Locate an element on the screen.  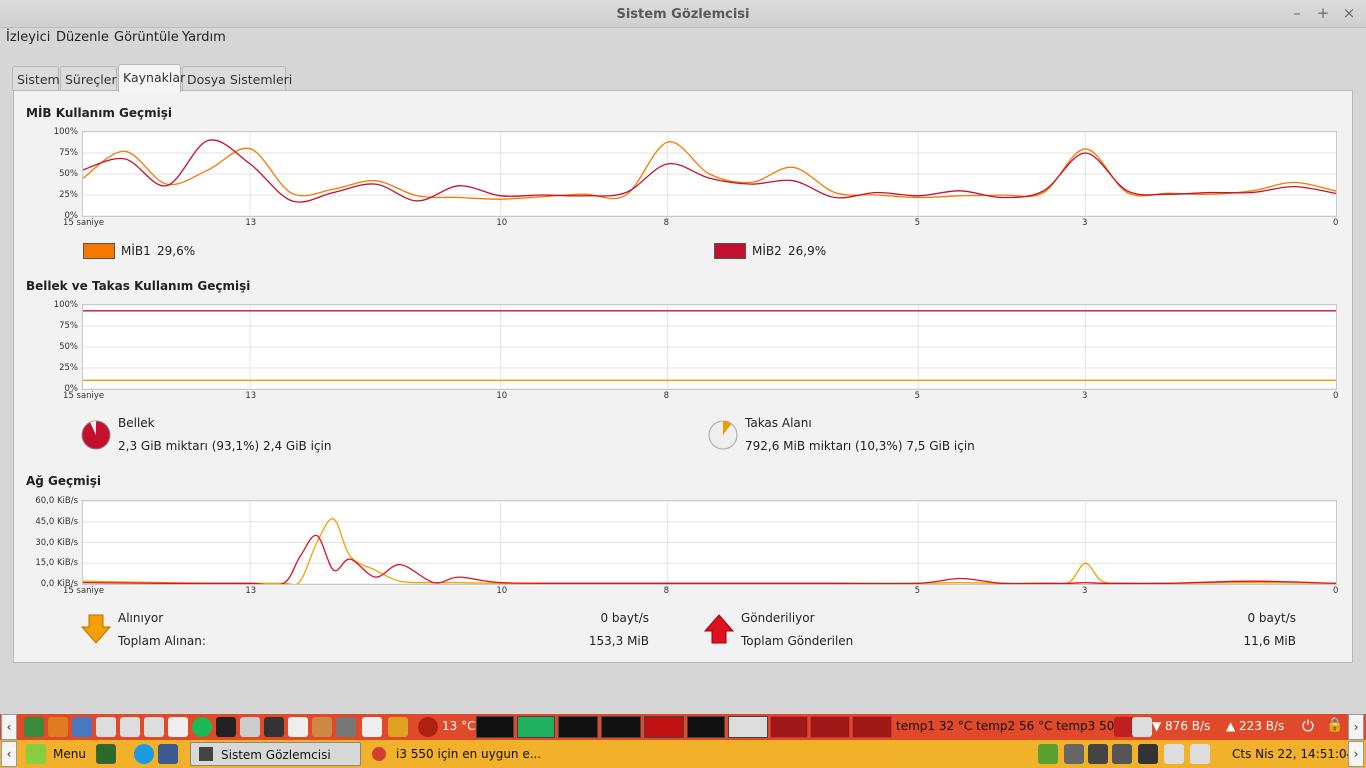
send-total: 11,6 MiB is located at coordinates (1269, 641).